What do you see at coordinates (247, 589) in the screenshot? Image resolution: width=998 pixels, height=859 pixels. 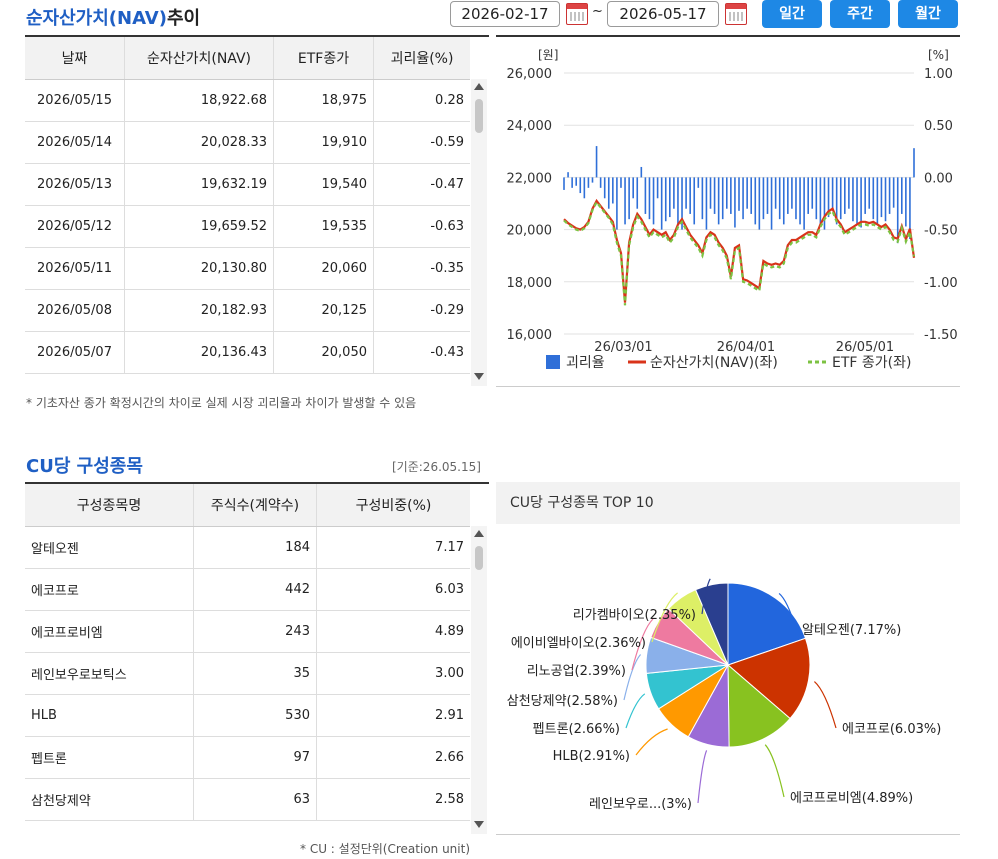 I see `cu-row: 에코프로 442 6.03` at bounding box center [247, 589].